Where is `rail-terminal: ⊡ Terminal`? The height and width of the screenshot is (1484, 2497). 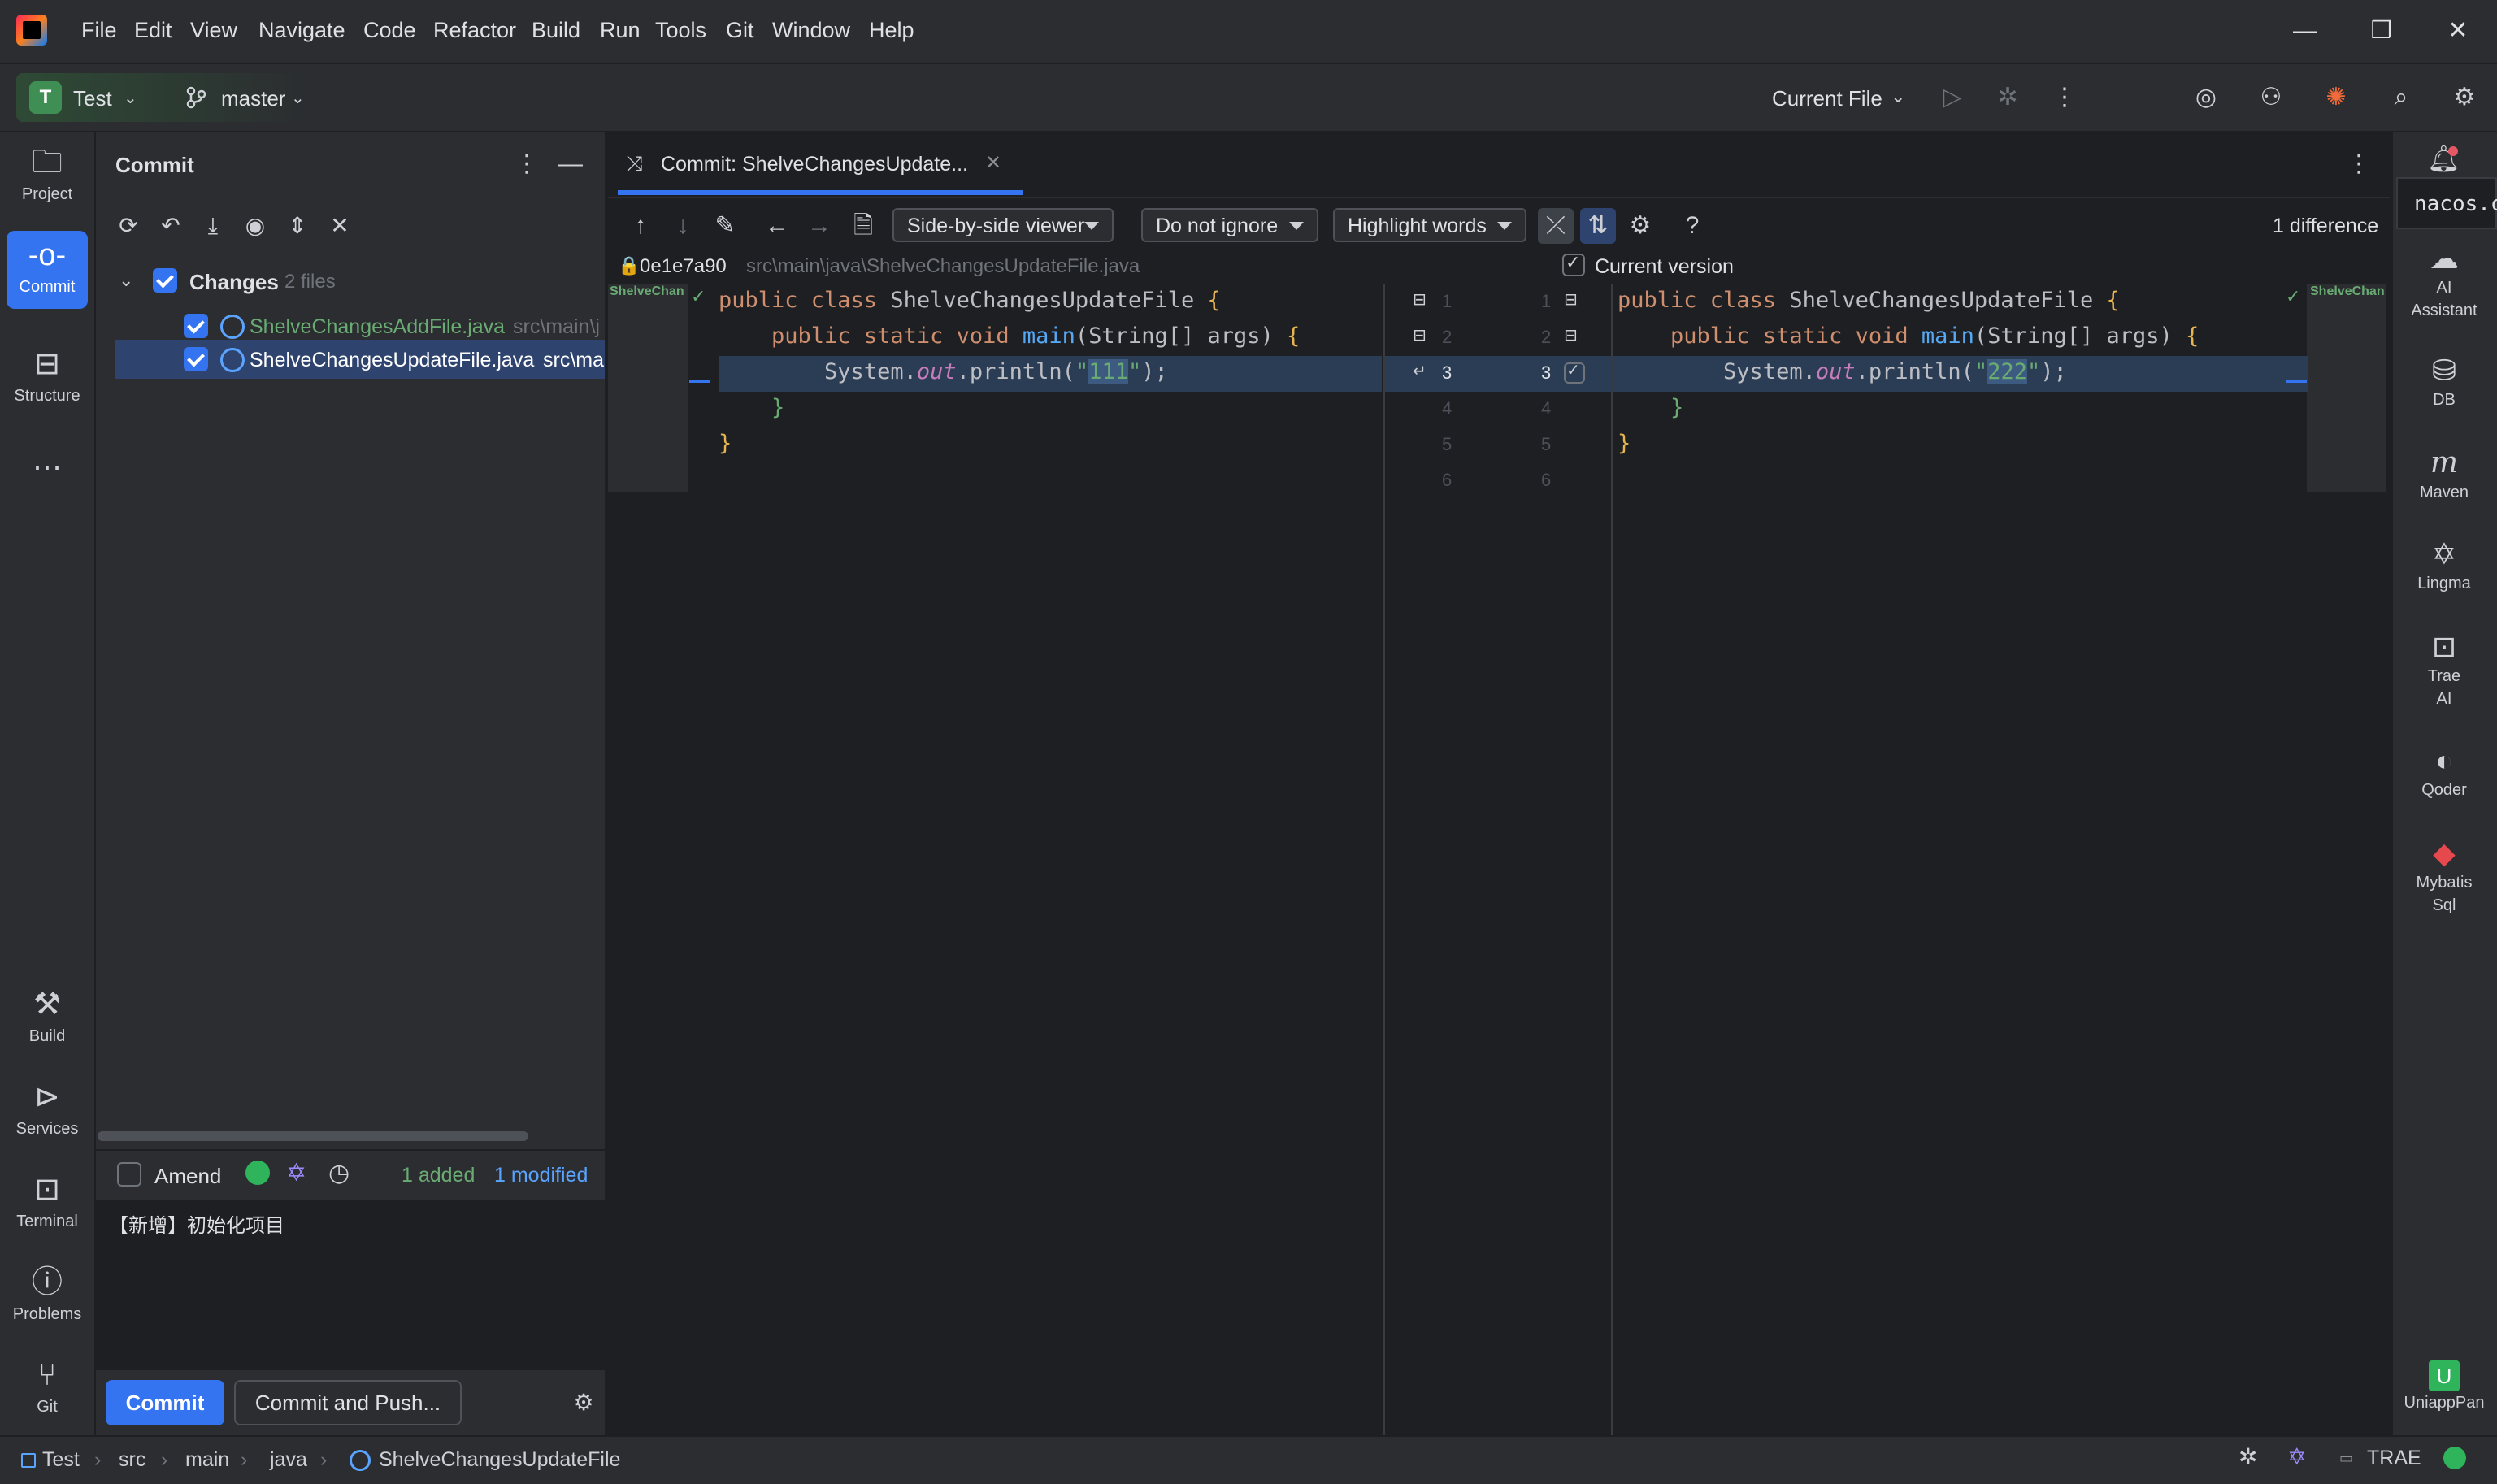 rail-terminal: ⊡ Terminal is located at coordinates (47, 1204).